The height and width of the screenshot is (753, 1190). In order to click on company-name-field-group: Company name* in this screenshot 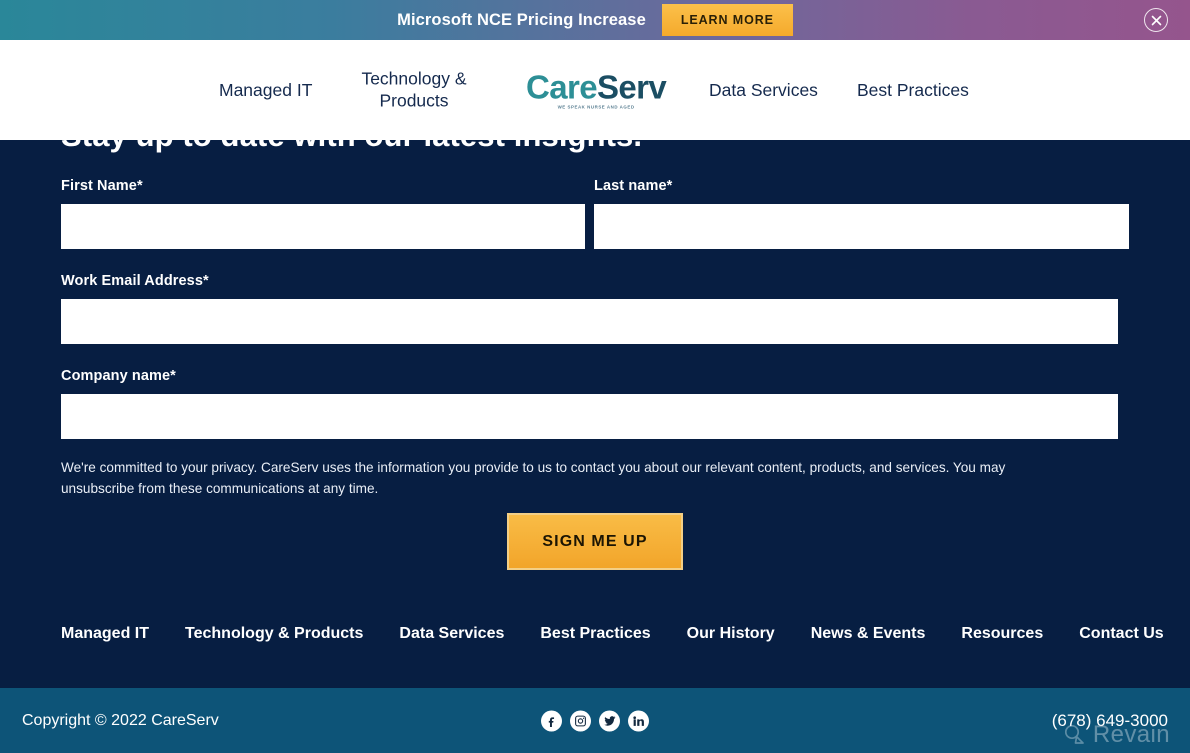, I will do `click(589, 403)`.